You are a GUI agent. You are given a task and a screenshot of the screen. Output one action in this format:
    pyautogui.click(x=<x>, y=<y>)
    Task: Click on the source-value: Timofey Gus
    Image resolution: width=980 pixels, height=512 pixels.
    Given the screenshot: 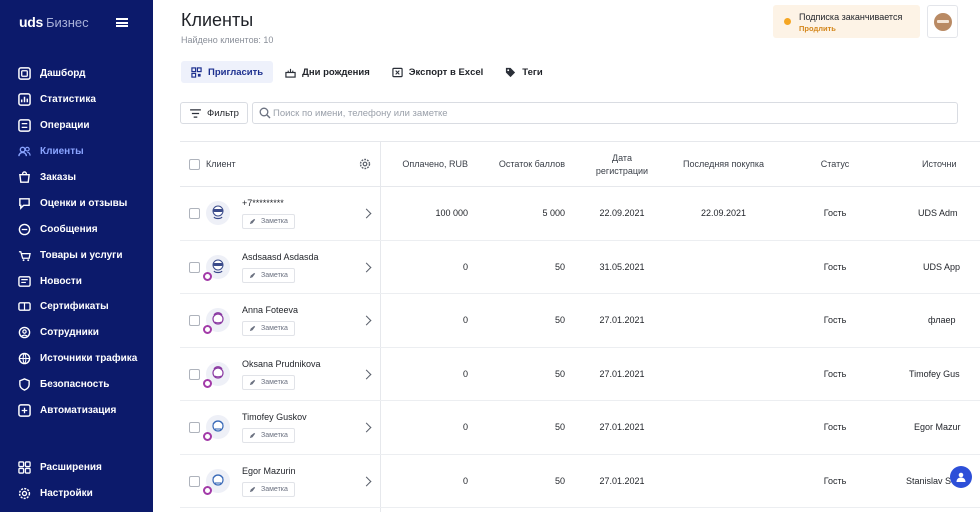 What is the action you would take?
    pyautogui.click(x=934, y=373)
    